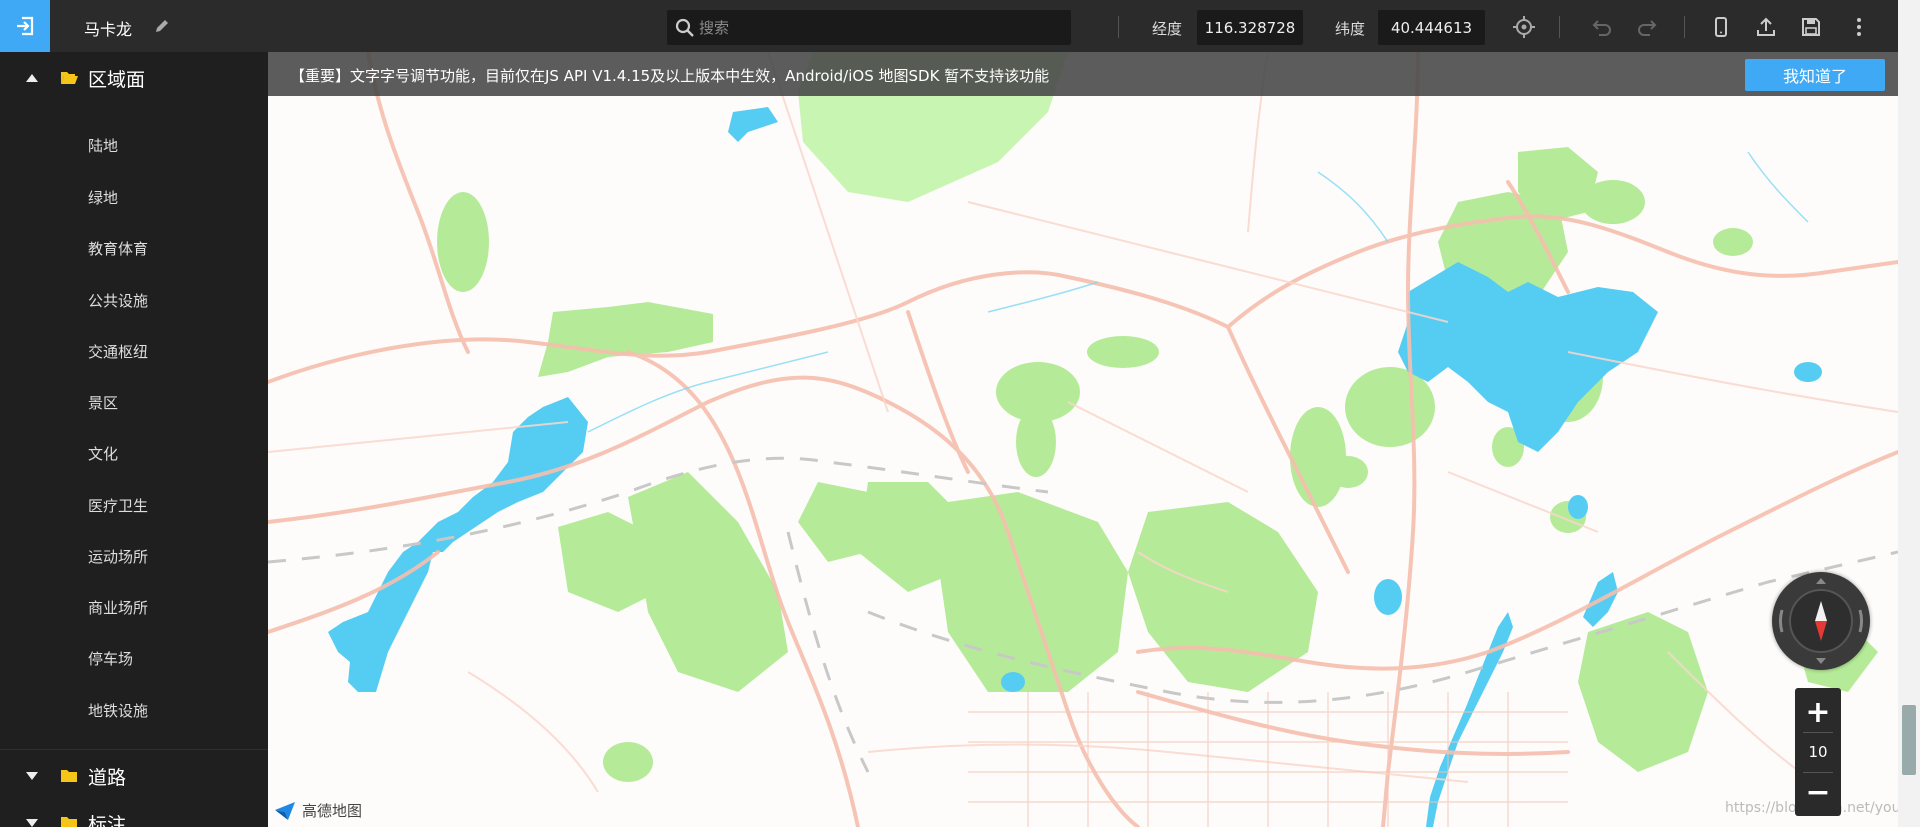 The image size is (1920, 827). I want to click on group-header-label: 标注, so click(134, 812).